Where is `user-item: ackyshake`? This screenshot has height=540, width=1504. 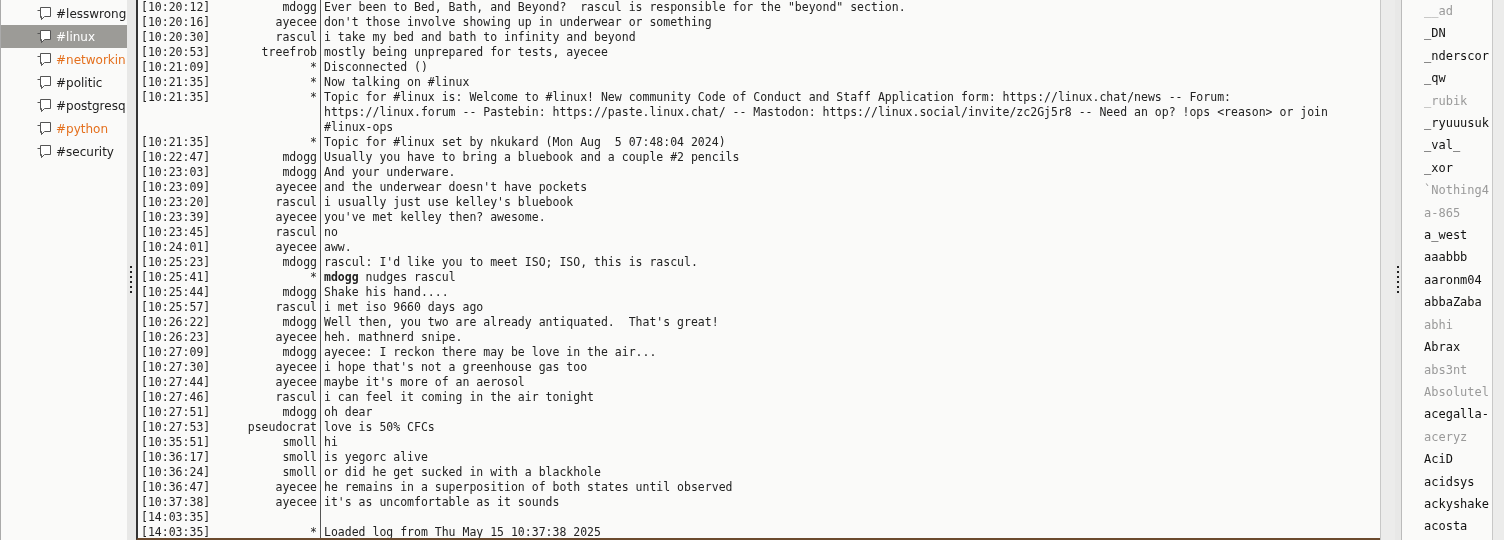
user-item: ackyshake is located at coordinates (1458, 504).